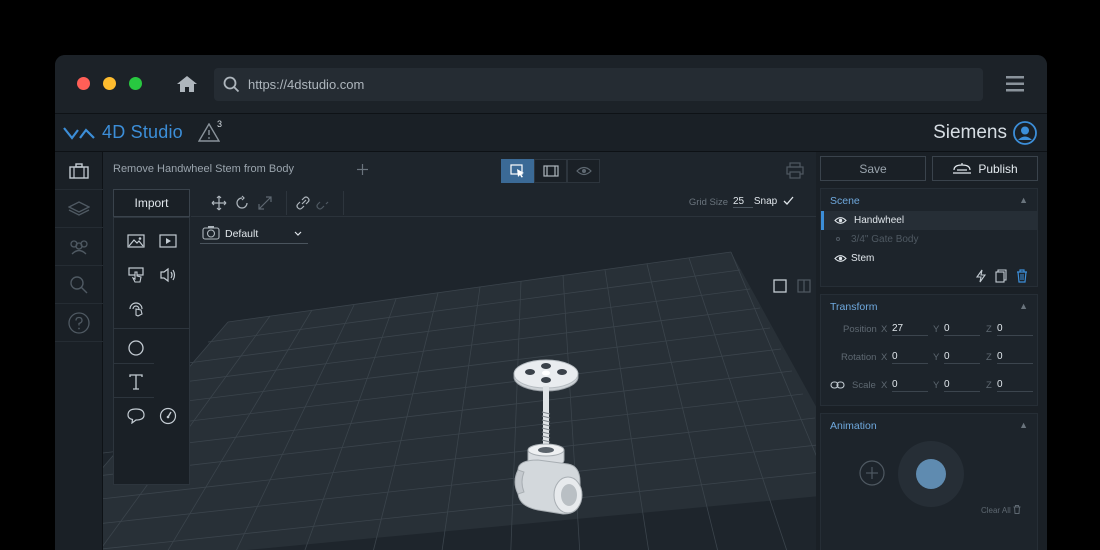  I want to click on record-button, so click(931, 474).